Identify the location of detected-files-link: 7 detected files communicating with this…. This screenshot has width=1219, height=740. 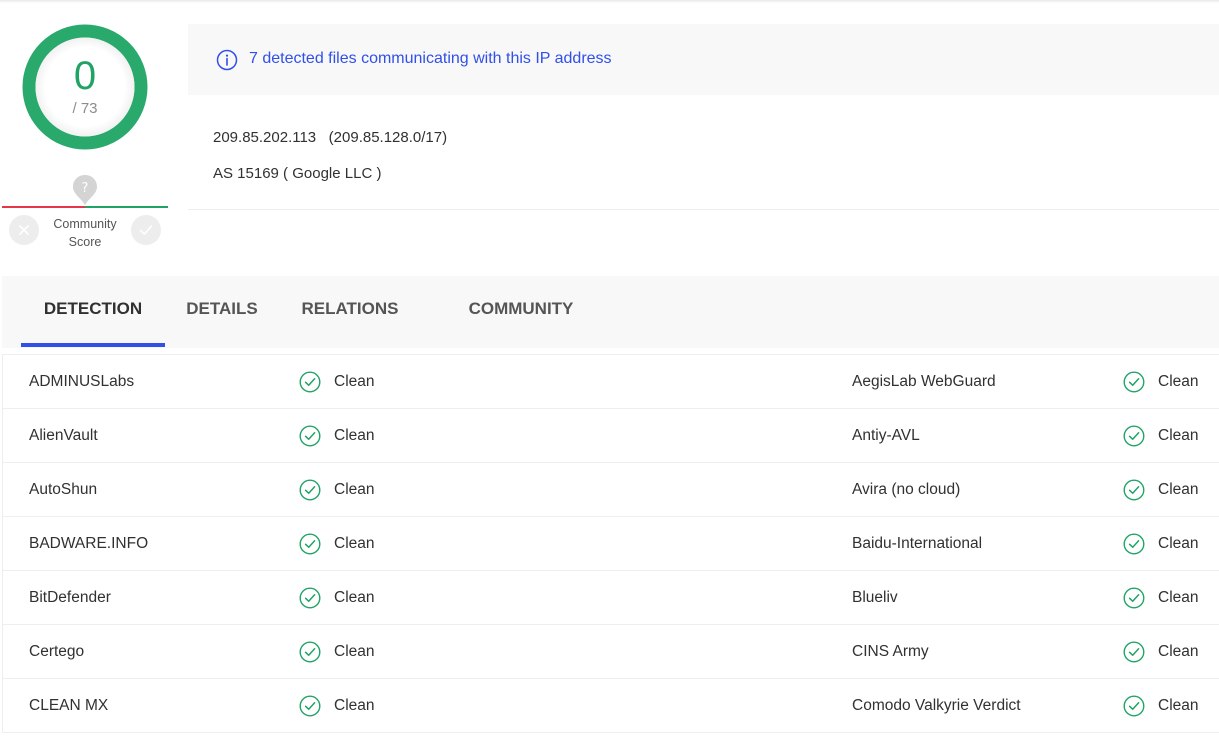
(430, 59).